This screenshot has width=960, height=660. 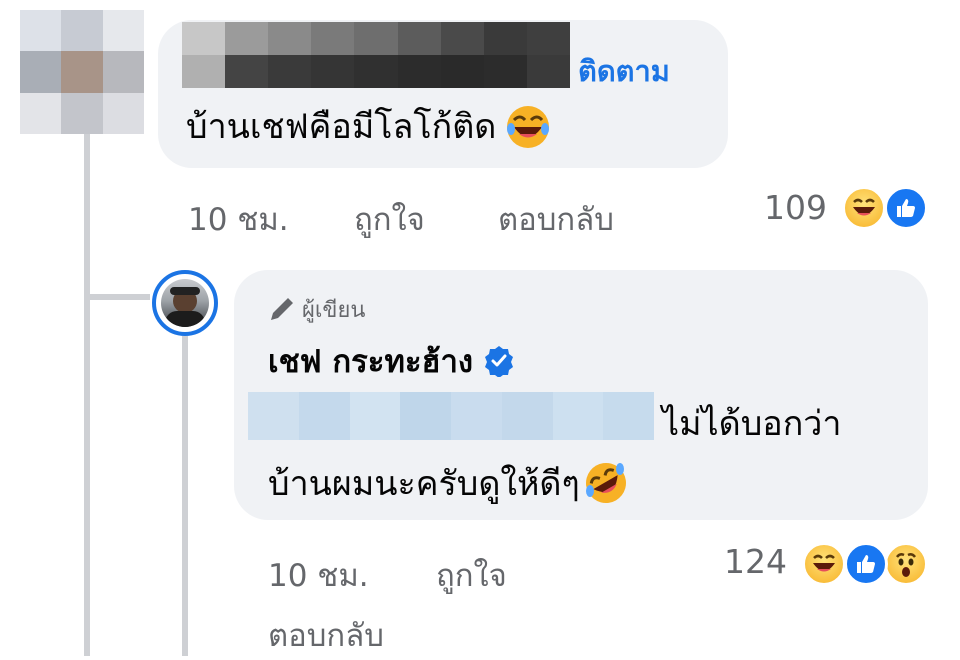 I want to click on rofl-emoji-icon, so click(x=606, y=483).